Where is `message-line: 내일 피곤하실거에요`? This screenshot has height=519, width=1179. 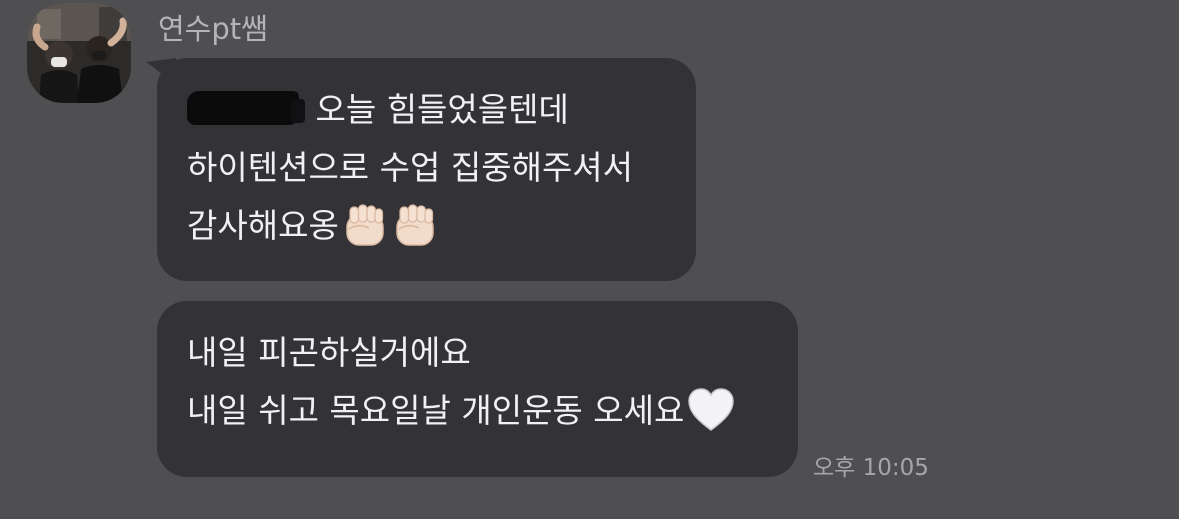
message-line: 내일 피곤하실거에요 is located at coordinates (329, 352).